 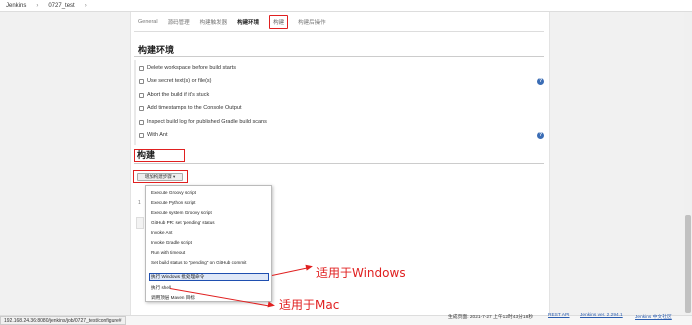 What do you see at coordinates (161, 288) in the screenshot?
I see `menu-item-shell: 执行 shell` at bounding box center [161, 288].